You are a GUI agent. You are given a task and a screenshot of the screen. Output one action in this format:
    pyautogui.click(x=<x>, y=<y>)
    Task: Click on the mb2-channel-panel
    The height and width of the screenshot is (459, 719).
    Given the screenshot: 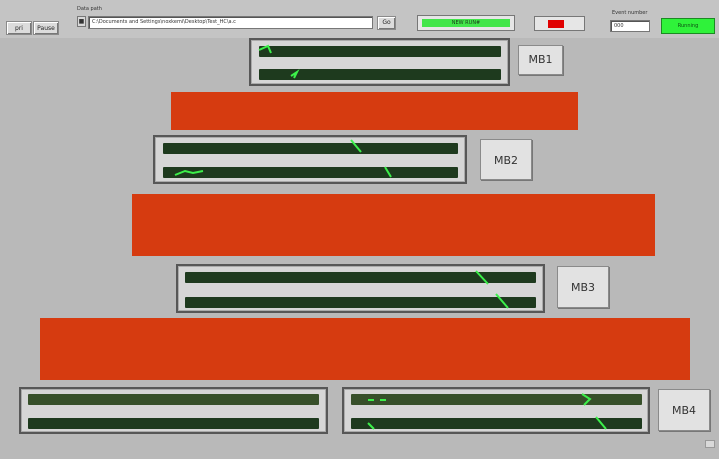 What is the action you would take?
    pyautogui.click(x=310, y=159)
    